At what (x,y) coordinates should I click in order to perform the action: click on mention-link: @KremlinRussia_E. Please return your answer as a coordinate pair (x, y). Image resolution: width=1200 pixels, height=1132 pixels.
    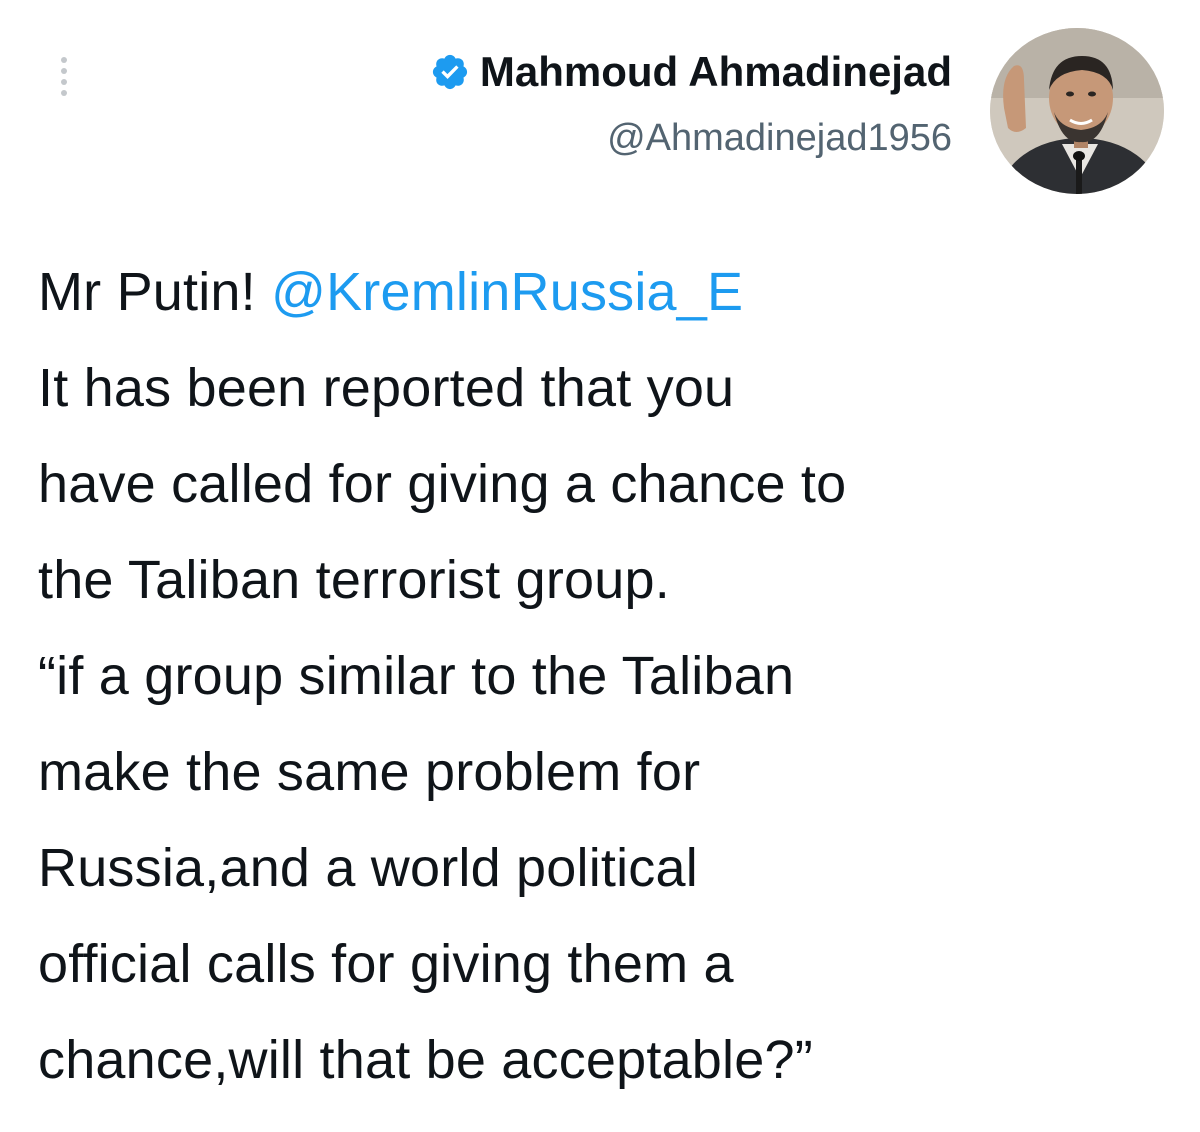
    Looking at the image, I should click on (507, 292).